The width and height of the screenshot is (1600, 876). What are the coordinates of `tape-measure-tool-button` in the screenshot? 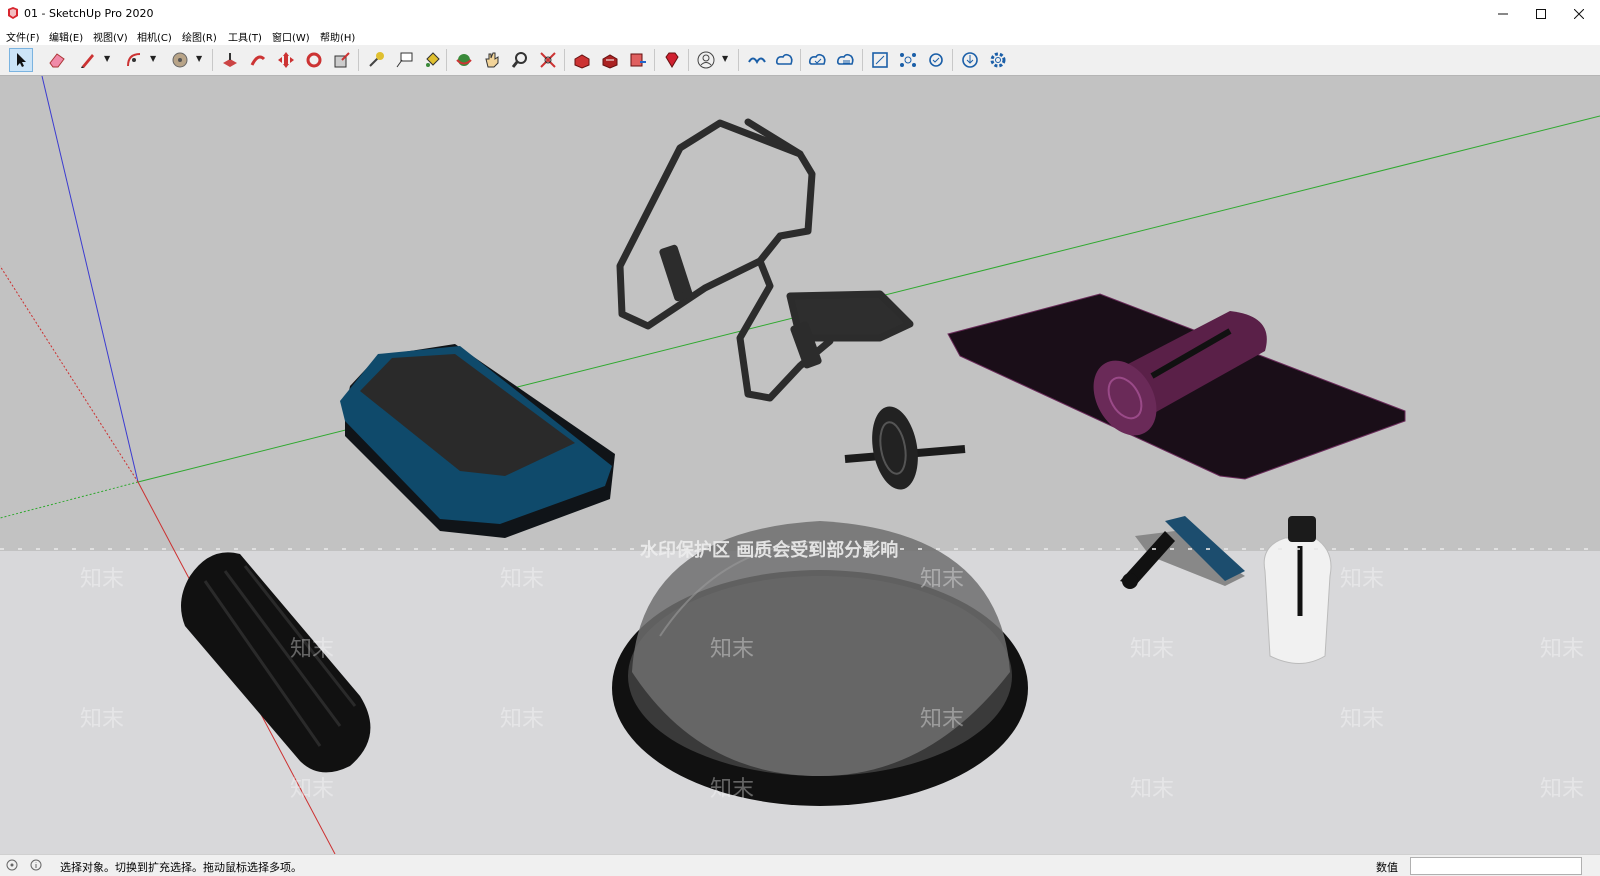 It's located at (376, 60).